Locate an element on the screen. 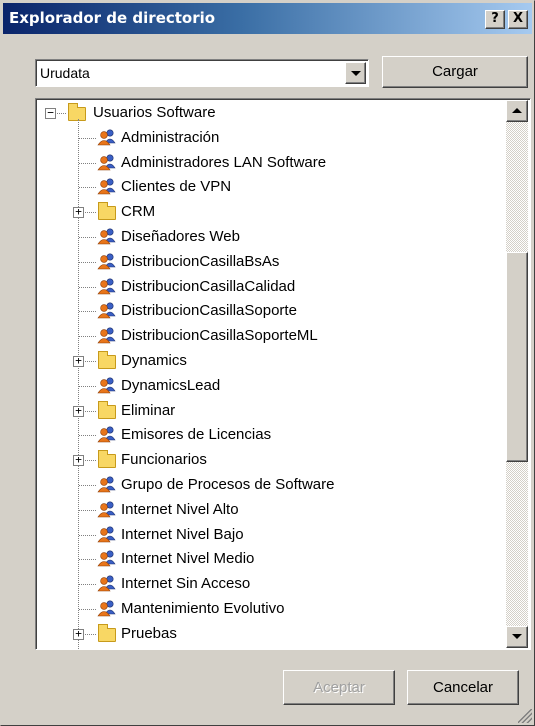  arrow-up-icon is located at coordinates (517, 110).